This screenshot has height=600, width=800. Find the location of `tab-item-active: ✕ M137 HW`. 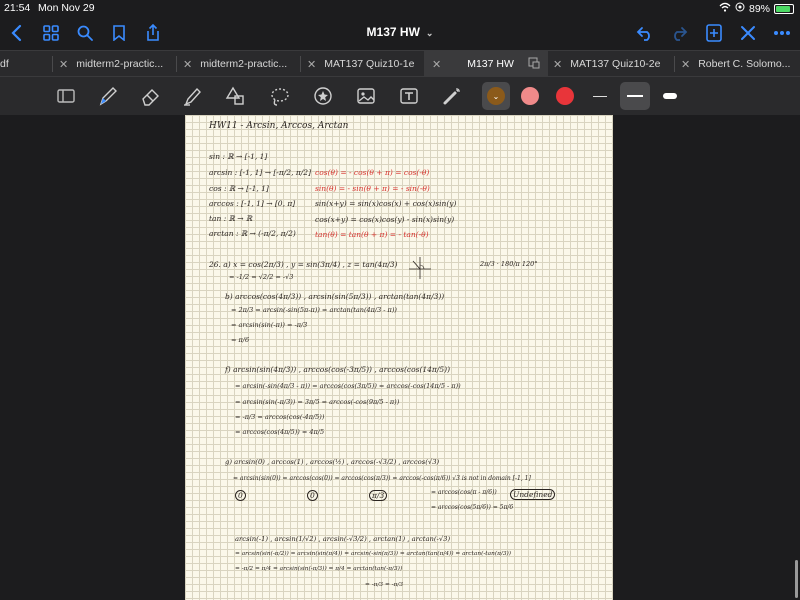

tab-item-active: ✕ M137 HW is located at coordinates (486, 64).